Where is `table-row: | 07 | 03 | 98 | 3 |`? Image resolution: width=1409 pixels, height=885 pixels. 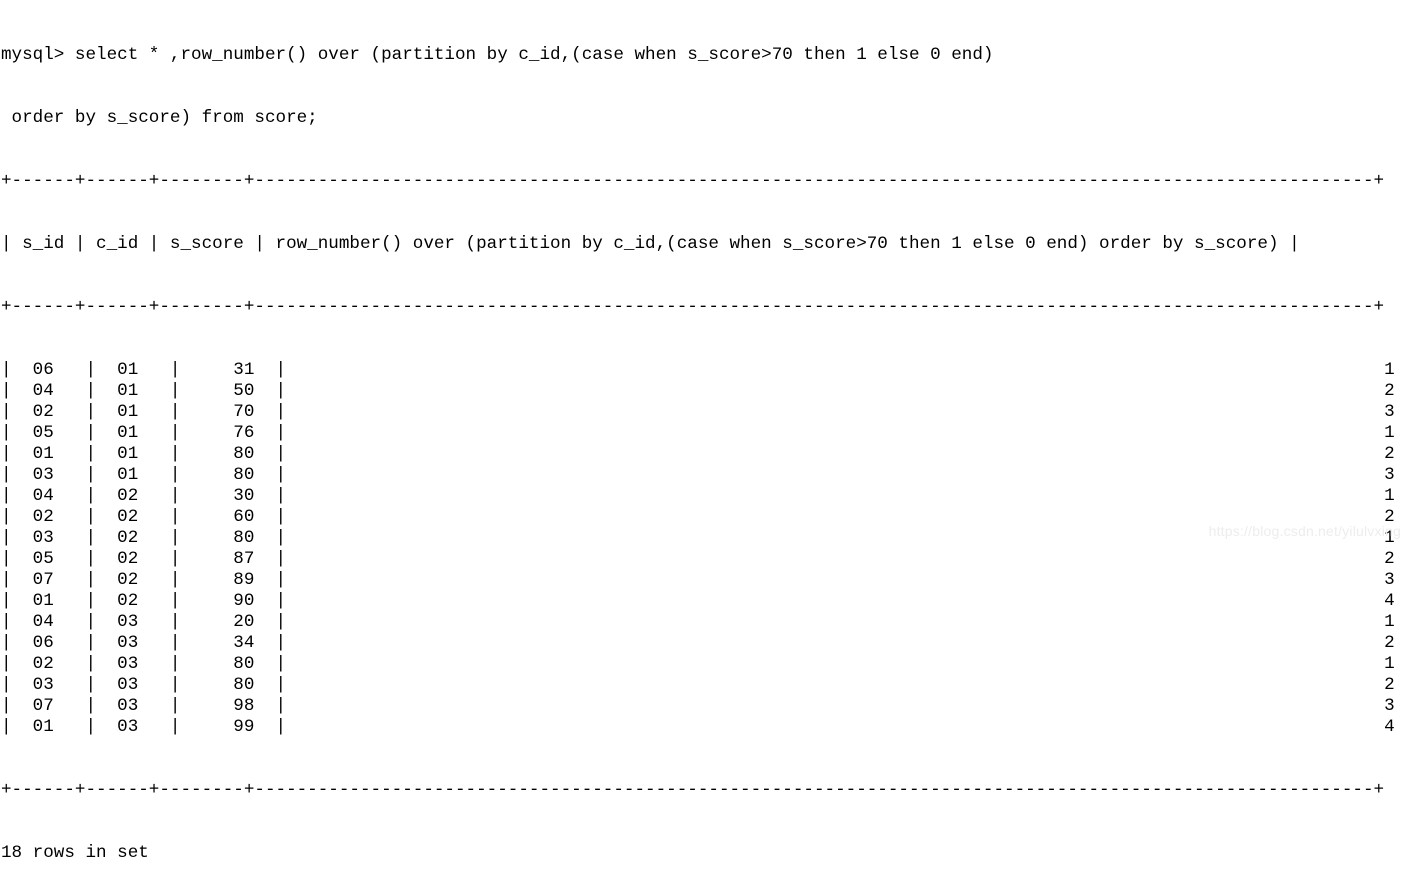 table-row: | 07 | 03 | 98 | 3 | is located at coordinates (705, 706).